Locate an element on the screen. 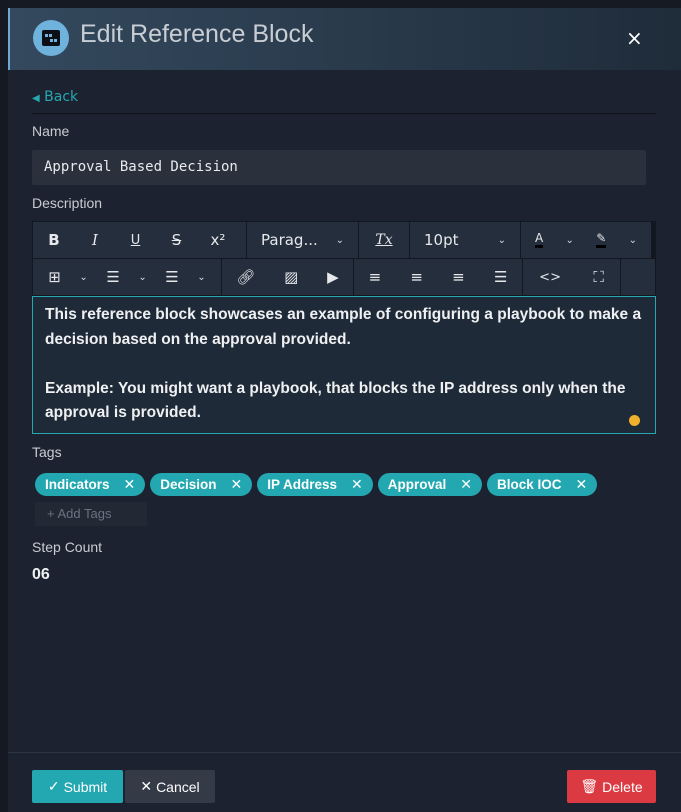 This screenshot has height=812, width=681. numbered-list-icon: ☰ is located at coordinates (171, 277).